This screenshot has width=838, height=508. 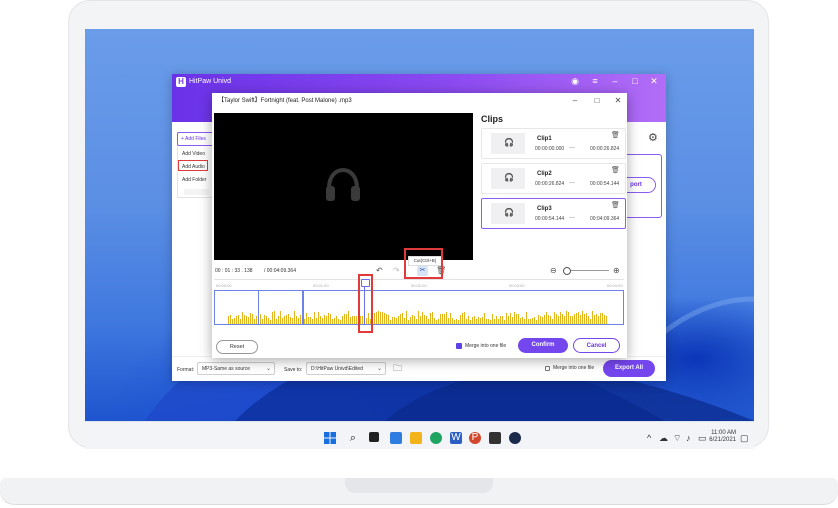 What do you see at coordinates (456, 438) in the screenshot?
I see `word-icon: W` at bounding box center [456, 438].